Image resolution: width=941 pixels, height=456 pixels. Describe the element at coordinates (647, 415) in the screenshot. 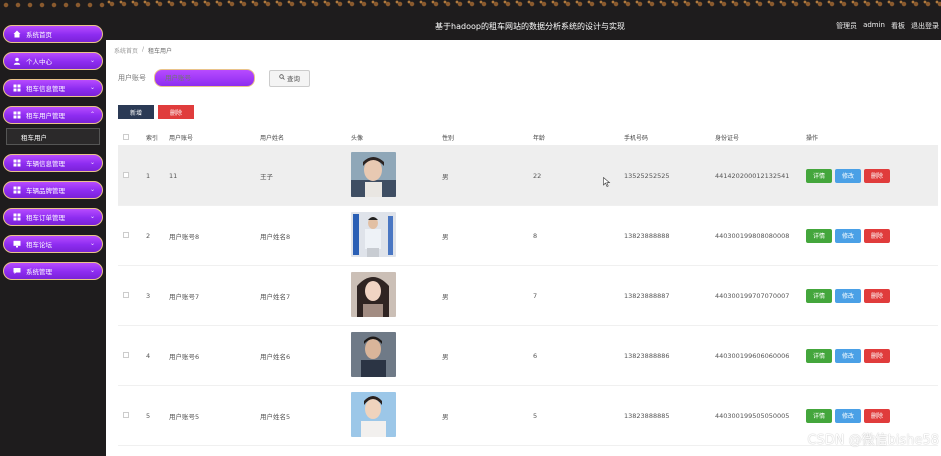

I see `cell-phone: 13823888885` at that location.